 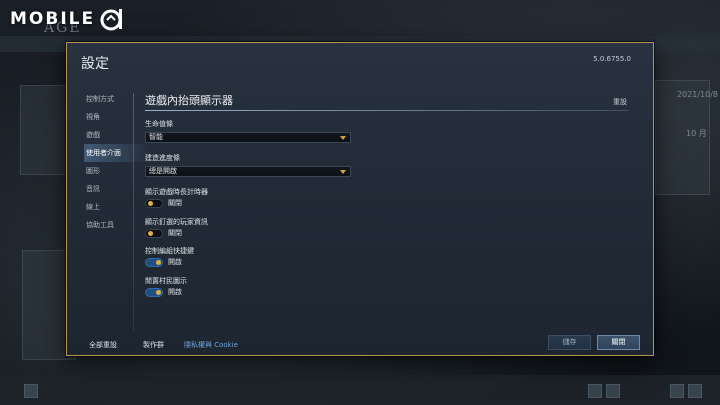 What do you see at coordinates (112, 171) in the screenshot?
I see `nav-item-graphics: 圖形` at bounding box center [112, 171].